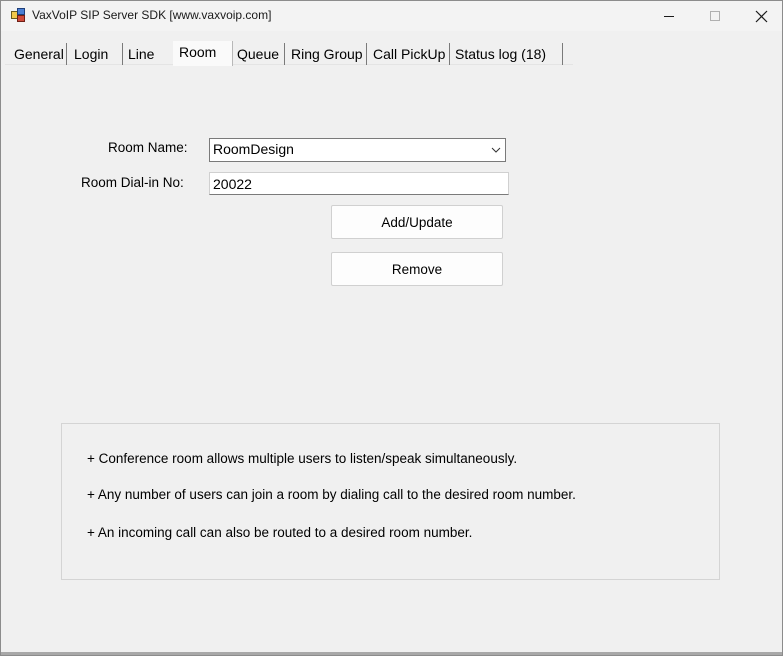  Describe the element at coordinates (152, 15) in the screenshot. I see `window-title: VaxVoIP SIP Server SDK [www.vaxvoip.com]` at that location.